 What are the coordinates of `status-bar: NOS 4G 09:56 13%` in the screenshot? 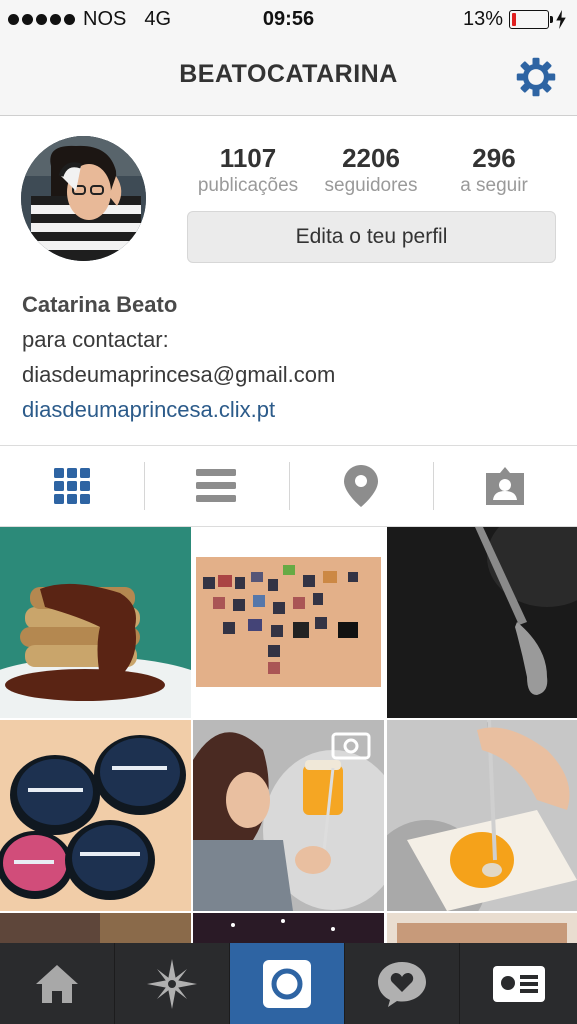 It's located at (288, 19).